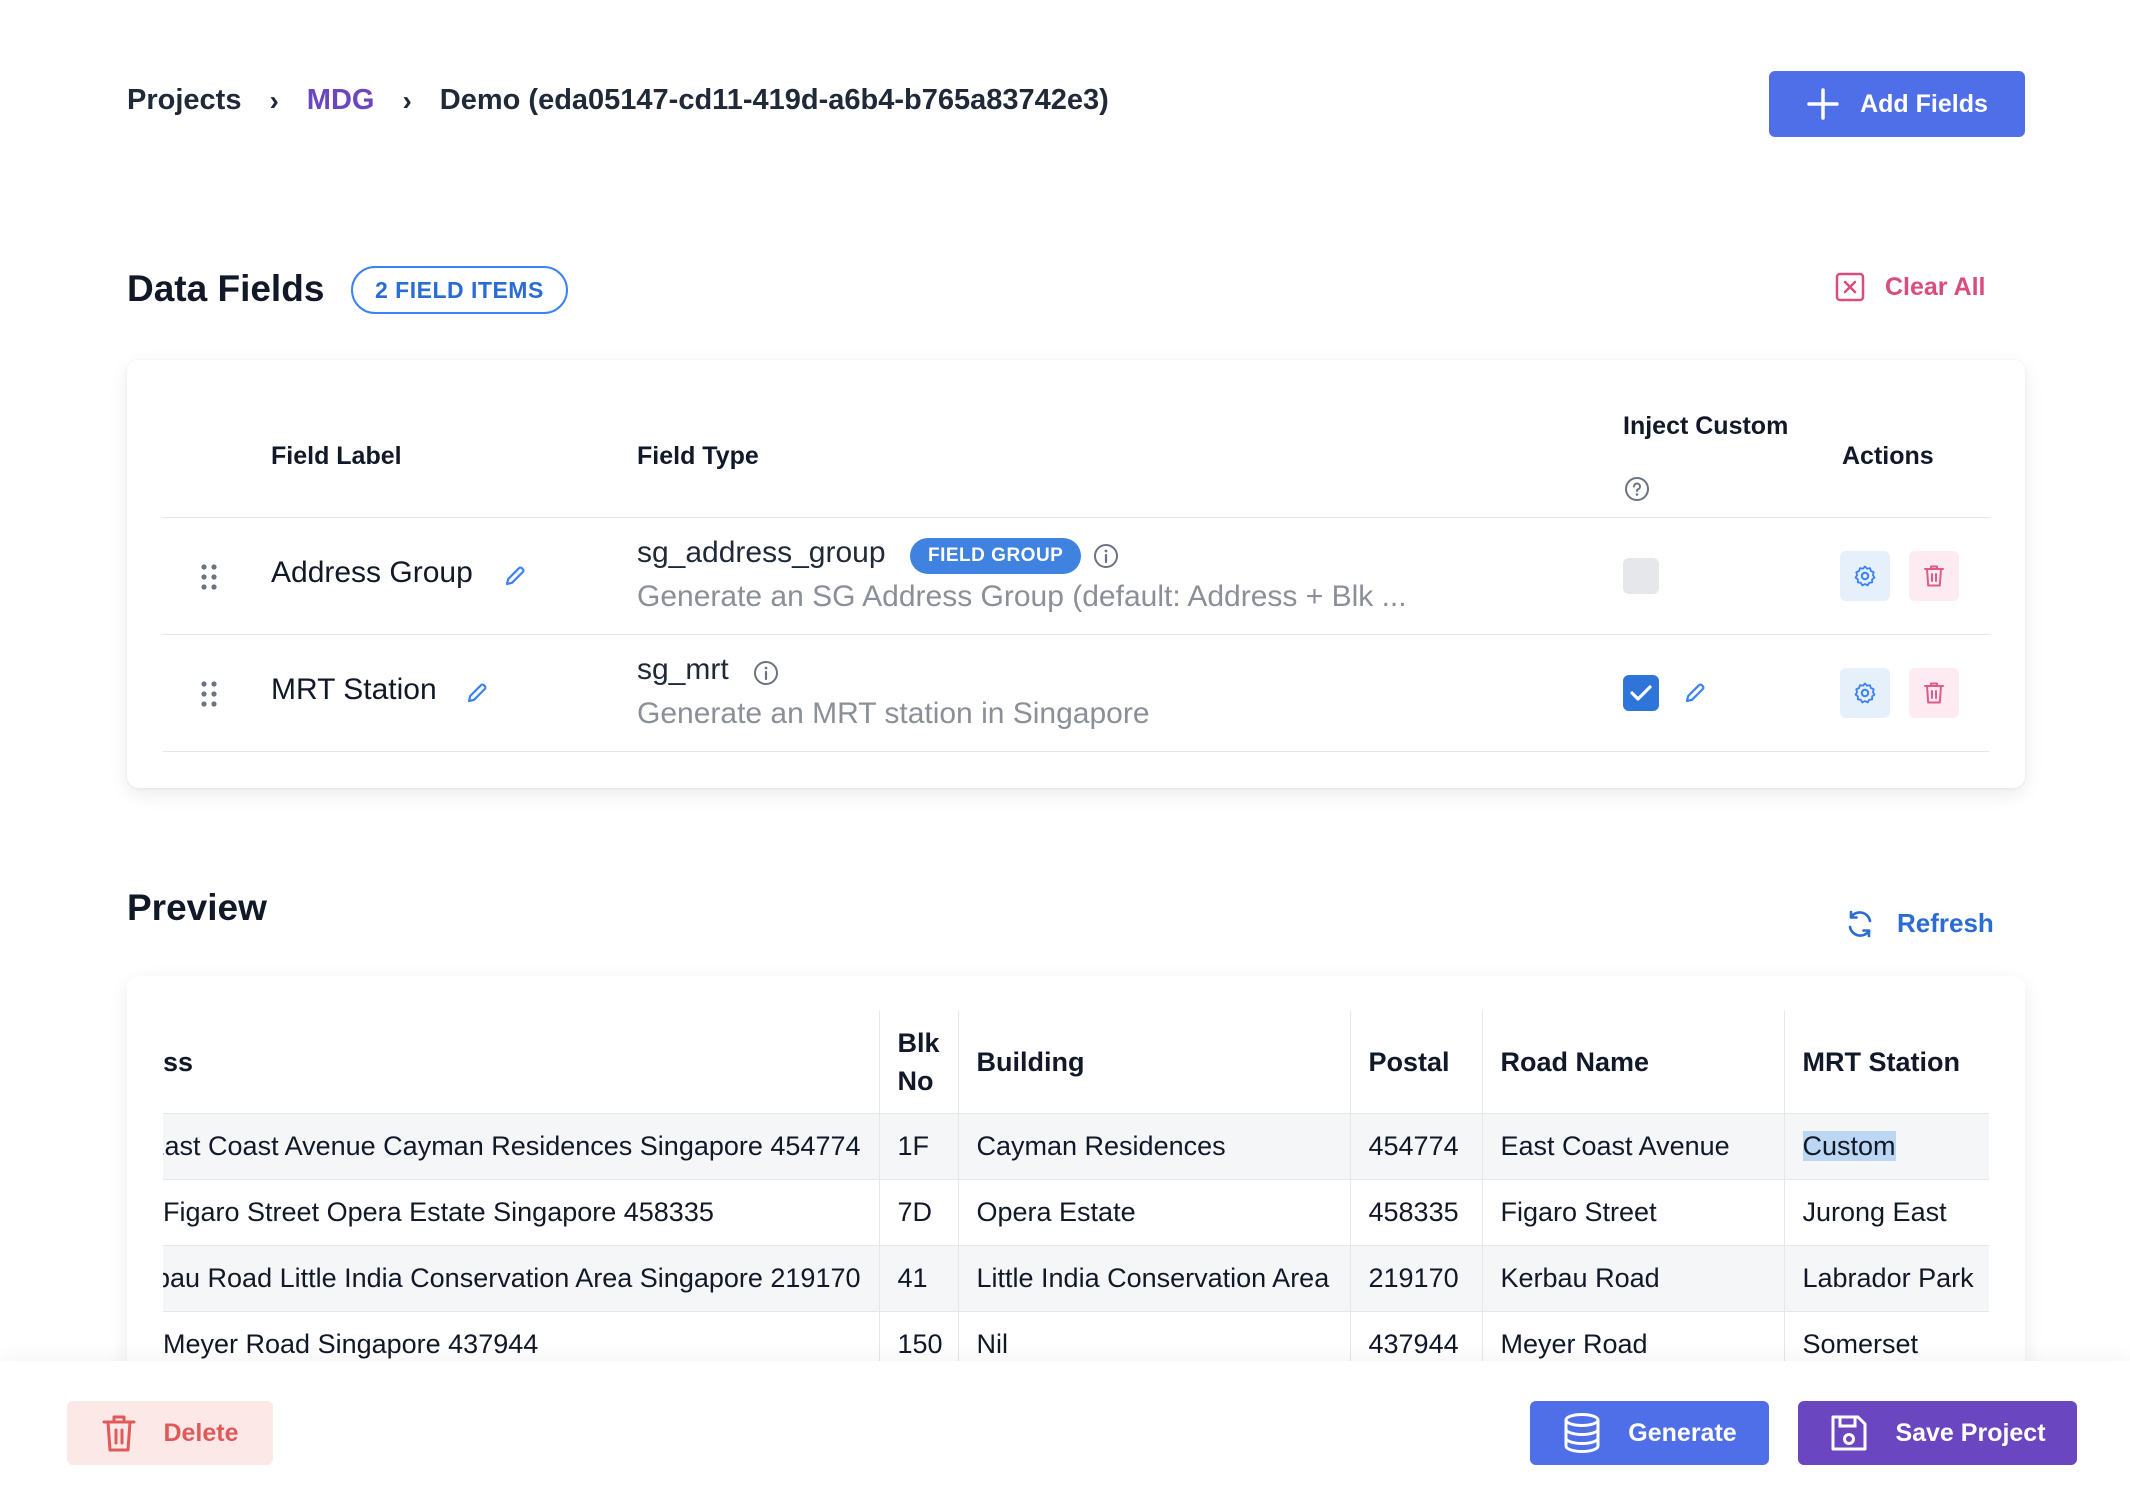 The width and height of the screenshot is (2130, 1496). What do you see at coordinates (1945, 923) in the screenshot?
I see `refresh-label: Refresh` at bounding box center [1945, 923].